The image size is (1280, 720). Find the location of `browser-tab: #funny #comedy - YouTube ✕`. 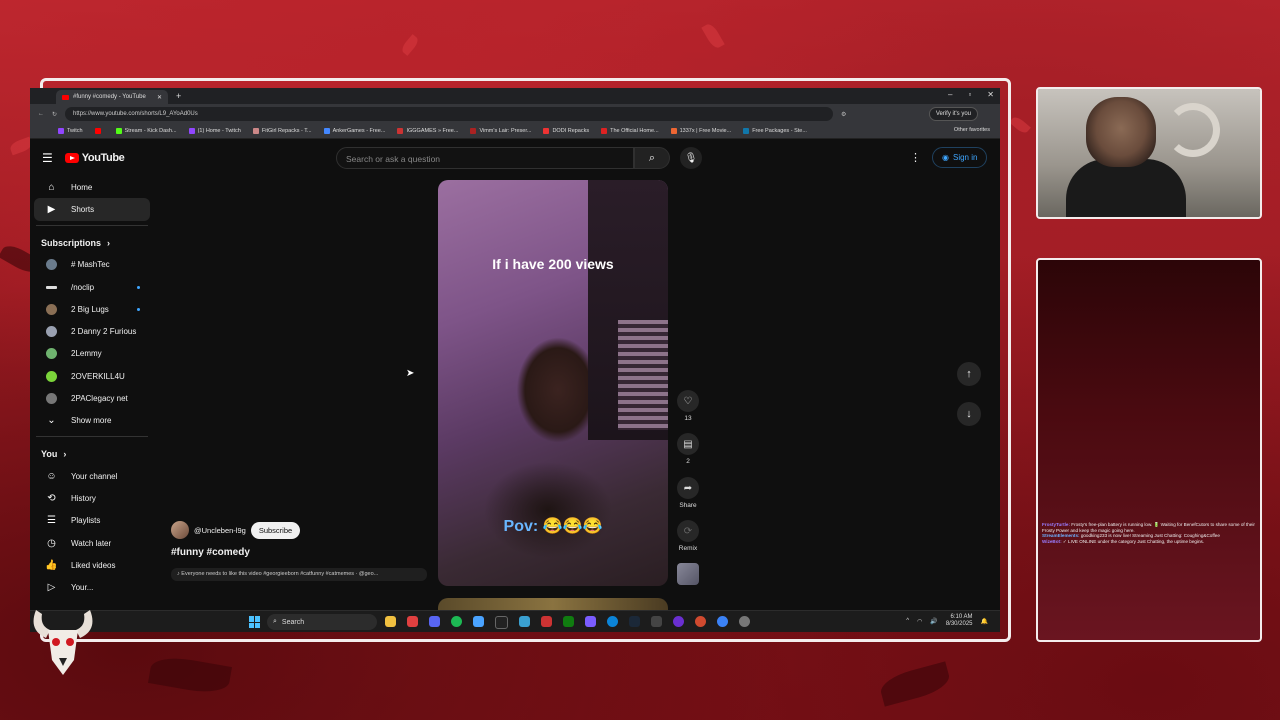

browser-tab: #funny #comedy - YouTube ✕ is located at coordinates (112, 97).